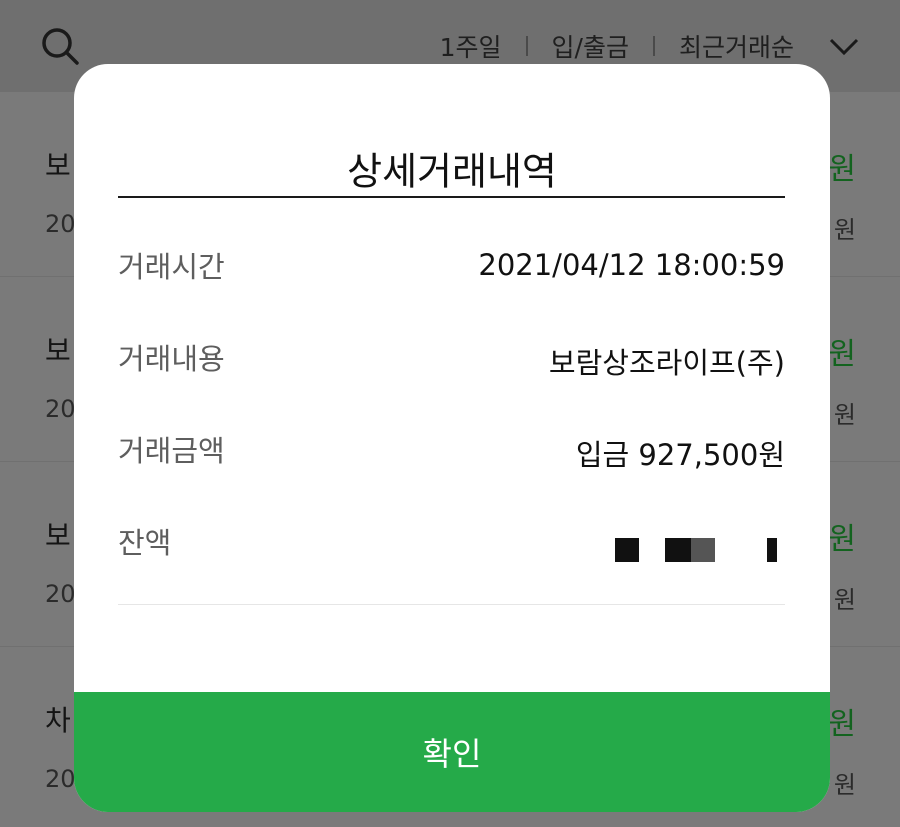 This screenshot has width=900, height=827. Describe the element at coordinates (650, 46) in the screenshot. I see `filter-bar: 1주일 입/출금 최근거래순` at that location.